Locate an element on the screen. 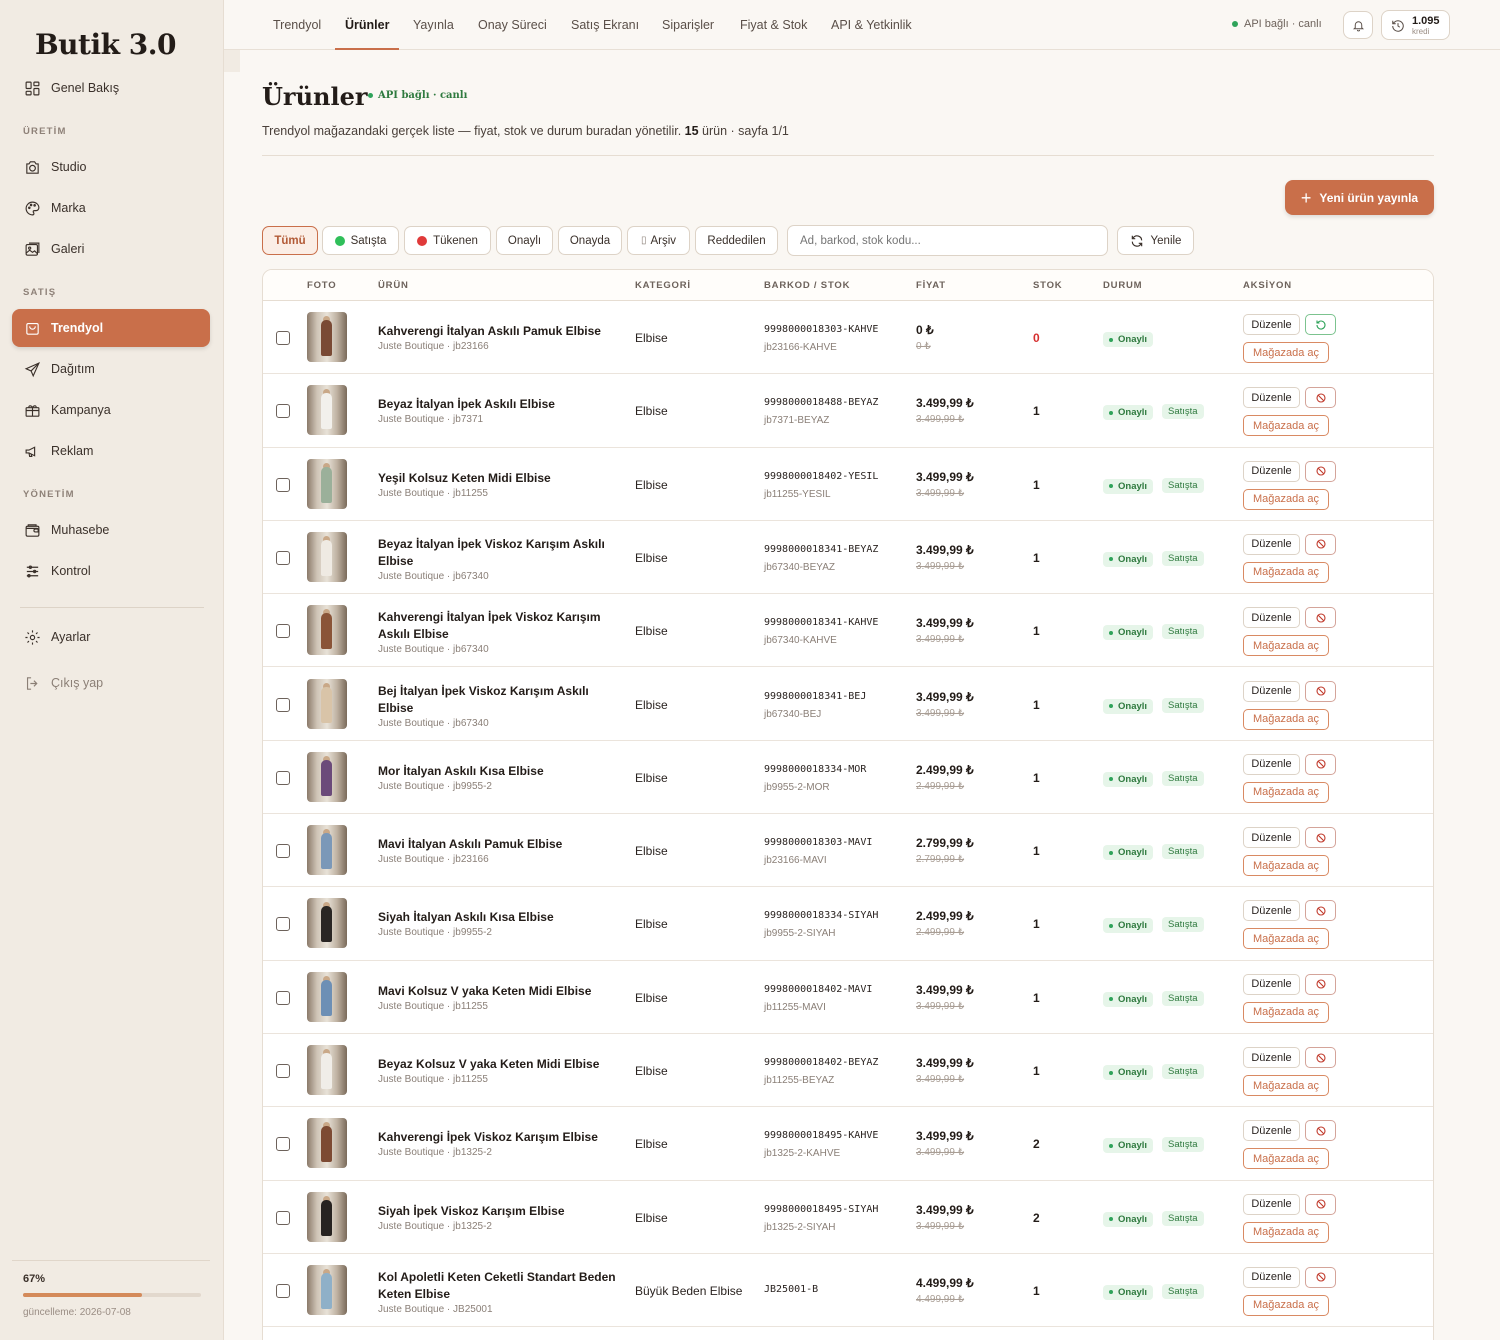 This screenshot has width=1500, height=1340. tab-sales-screen: Satış Ekranı is located at coordinates (605, 25).